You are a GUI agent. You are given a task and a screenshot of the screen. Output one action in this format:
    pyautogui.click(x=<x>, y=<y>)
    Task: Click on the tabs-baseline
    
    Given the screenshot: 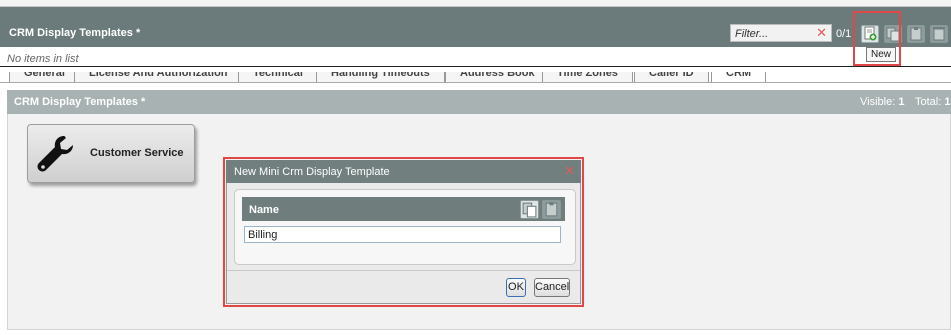 What is the action you would take?
    pyautogui.click(x=475, y=82)
    